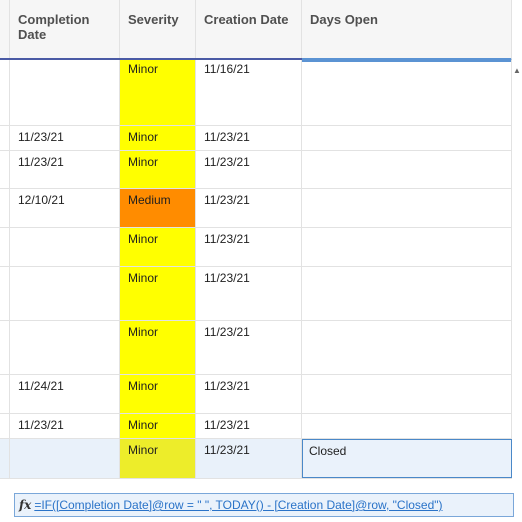 The image size is (522, 522). I want to click on table-row-selected: Minor 11/23/21 Closed, so click(256, 459).